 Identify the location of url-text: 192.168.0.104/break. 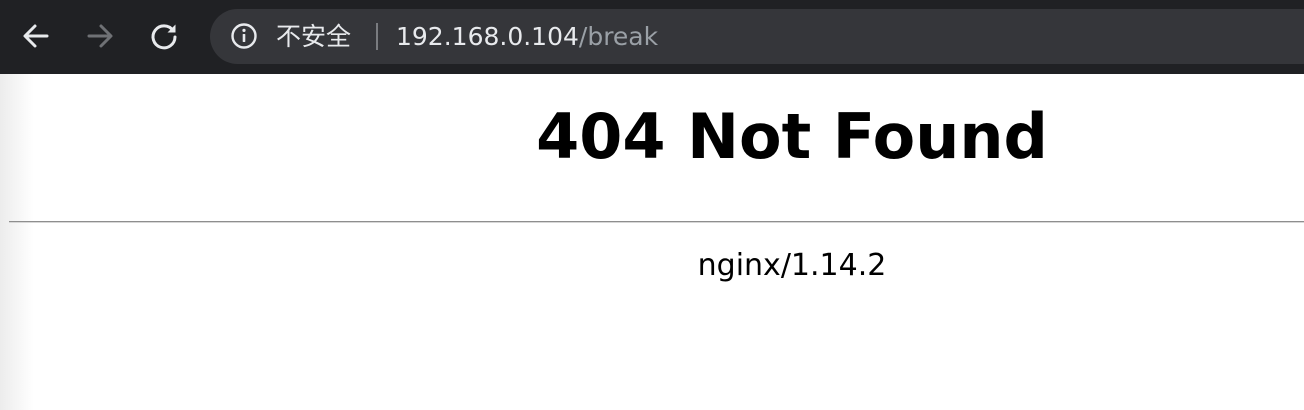
(527, 36).